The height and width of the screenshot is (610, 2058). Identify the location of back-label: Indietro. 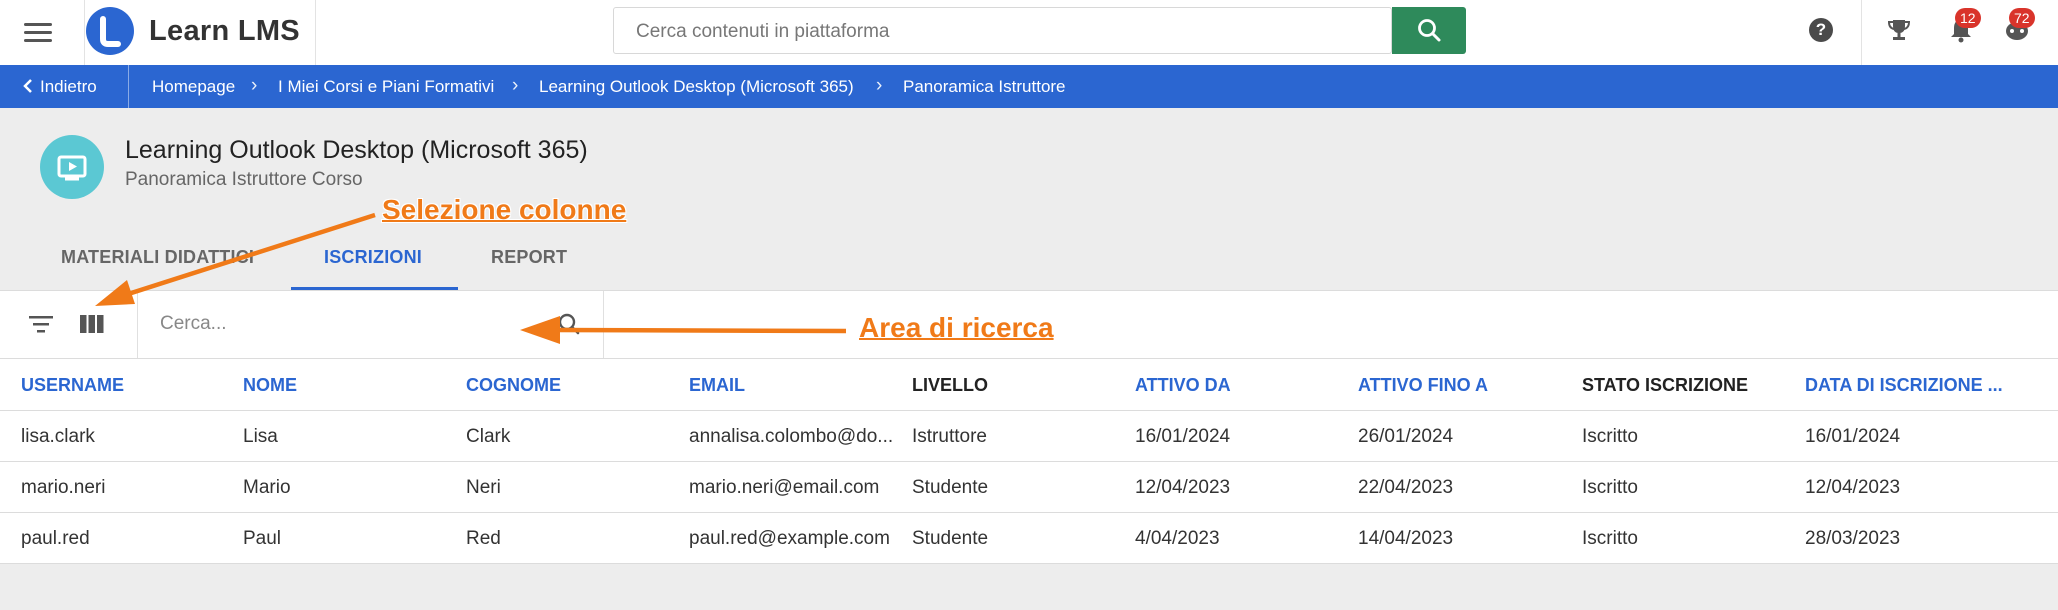
(68, 86).